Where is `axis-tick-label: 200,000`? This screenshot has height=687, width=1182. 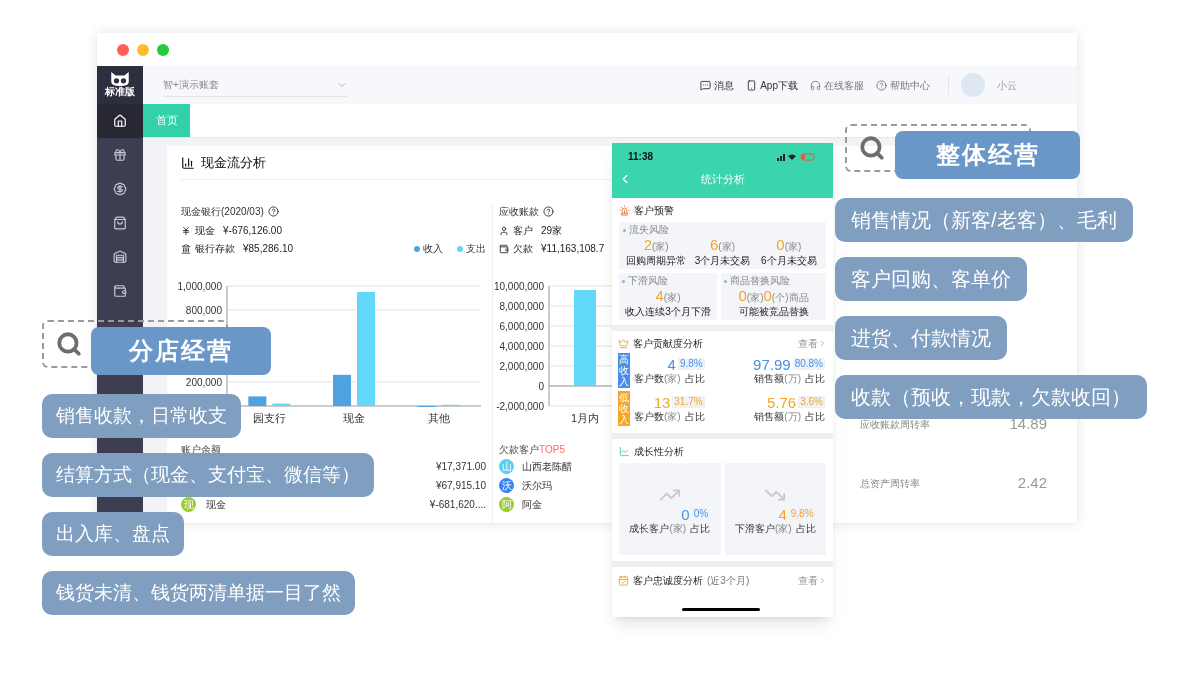 axis-tick-label: 200,000 is located at coordinates (203, 382).